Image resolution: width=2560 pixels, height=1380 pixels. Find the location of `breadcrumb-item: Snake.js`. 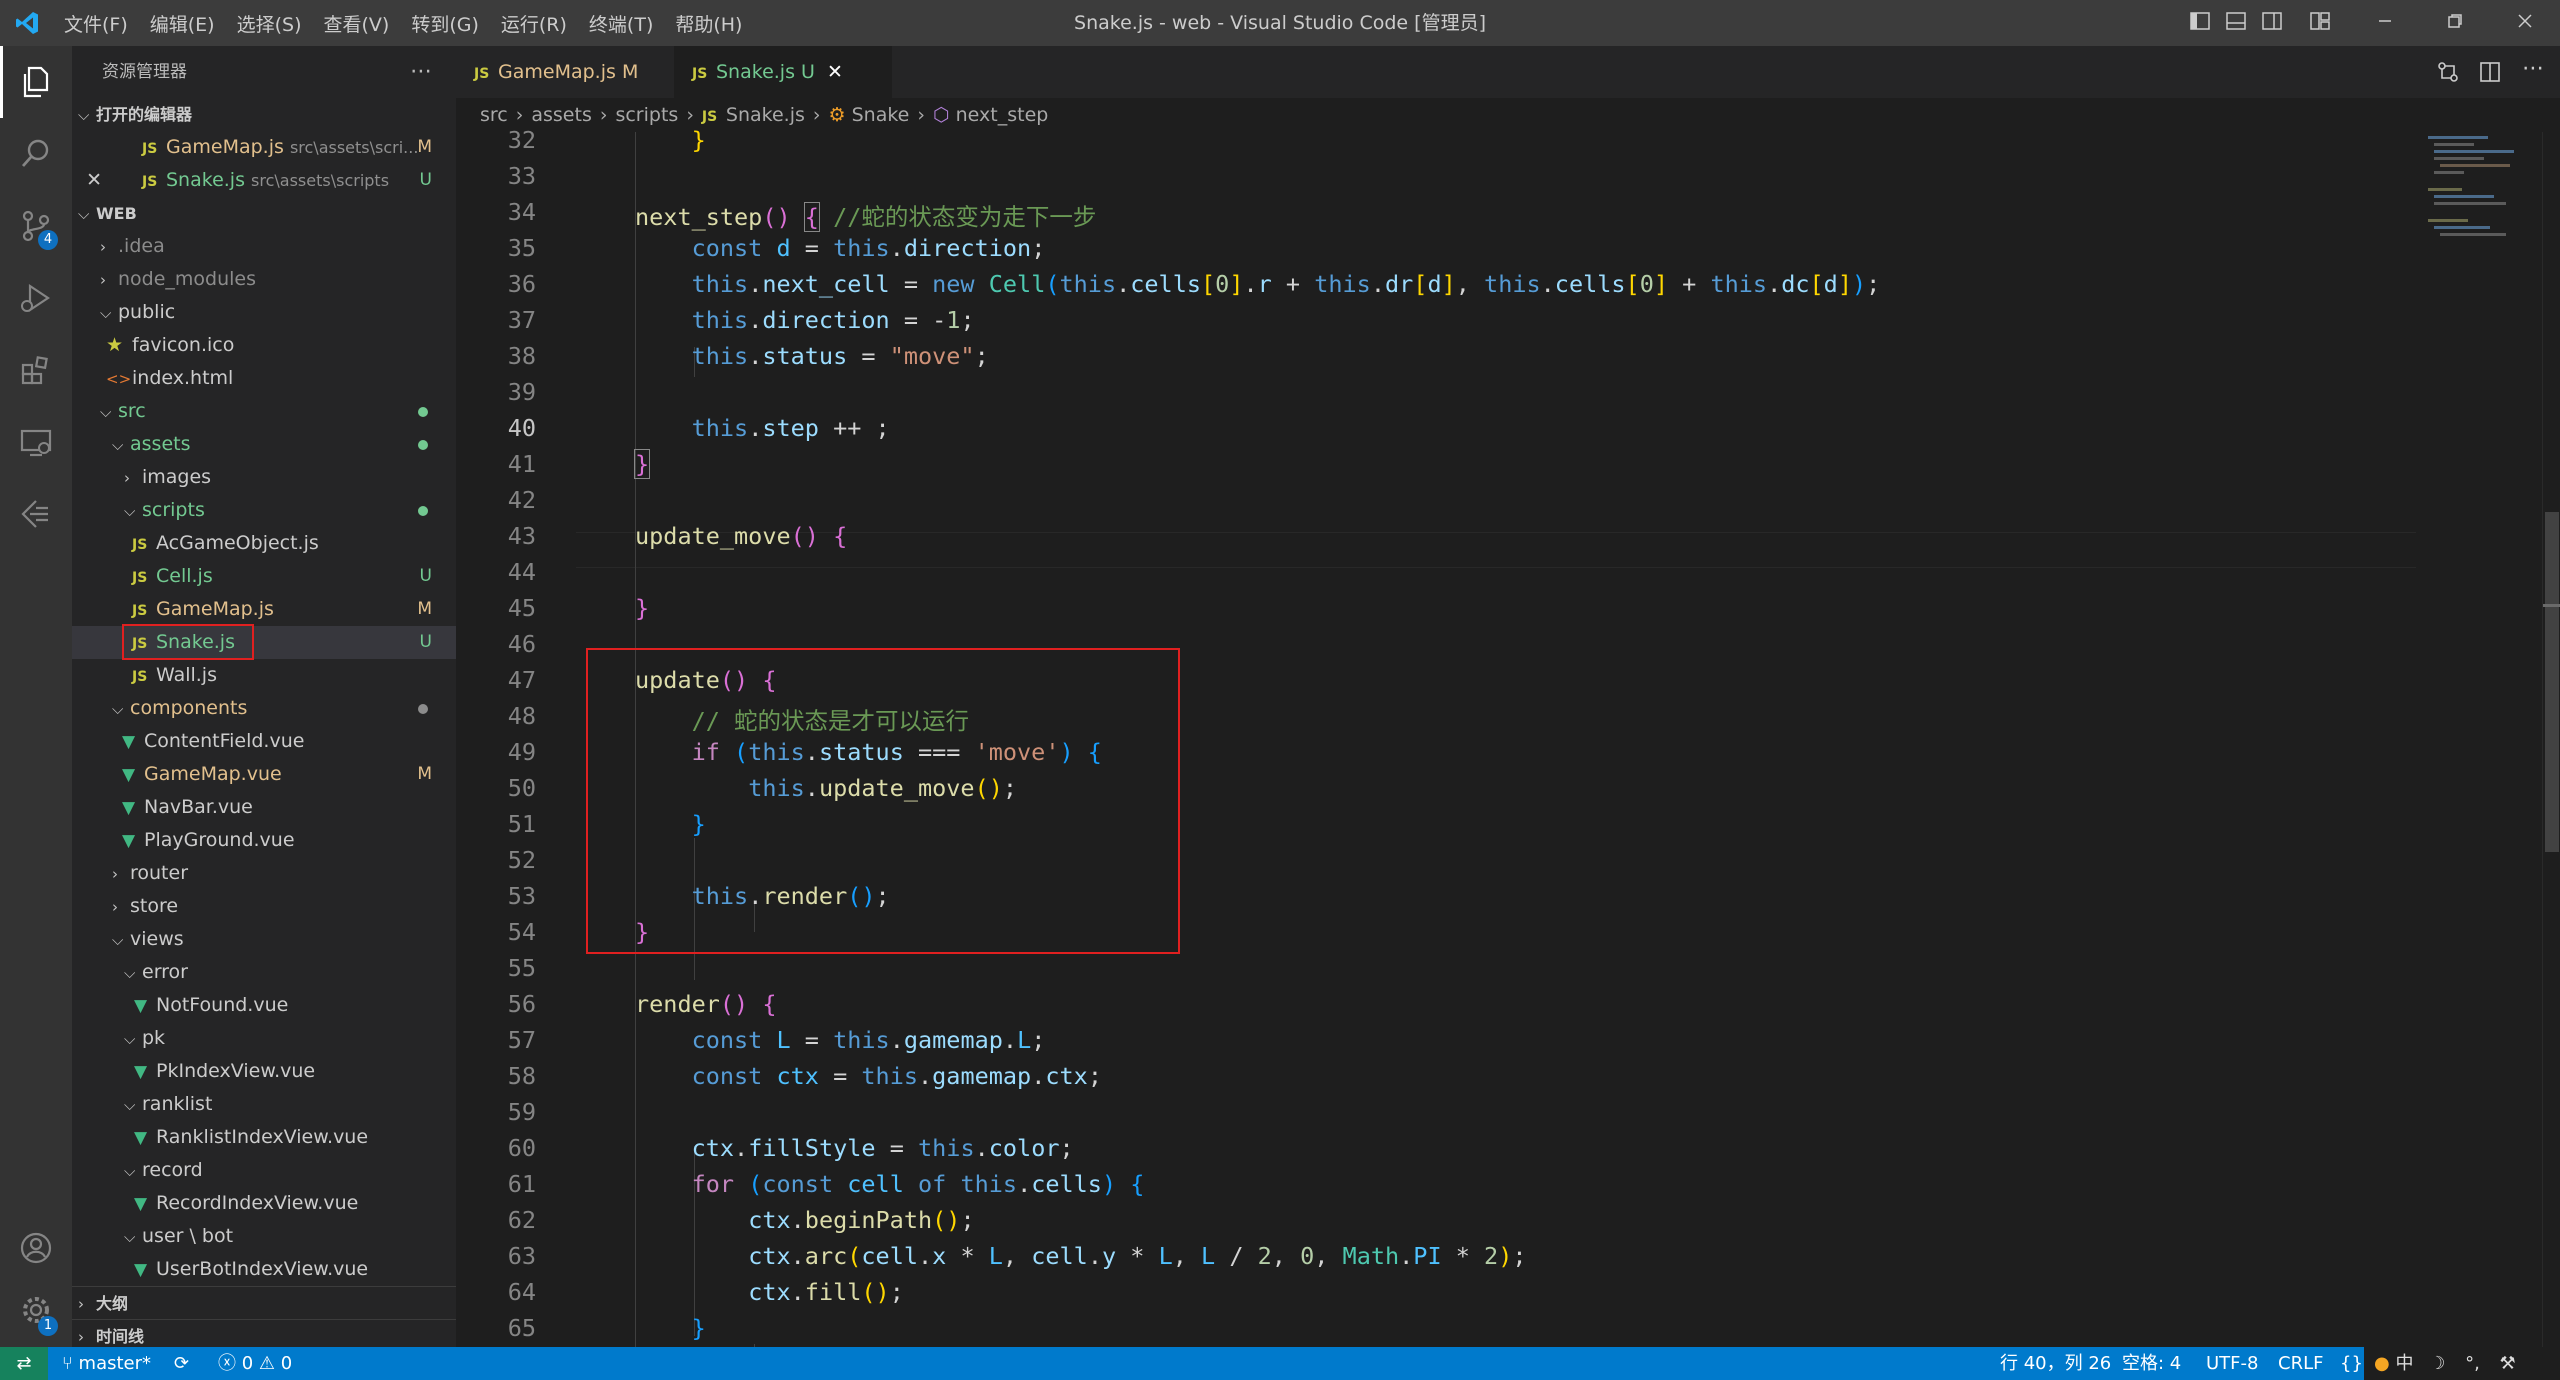

breadcrumb-item: Snake.js is located at coordinates (765, 115).